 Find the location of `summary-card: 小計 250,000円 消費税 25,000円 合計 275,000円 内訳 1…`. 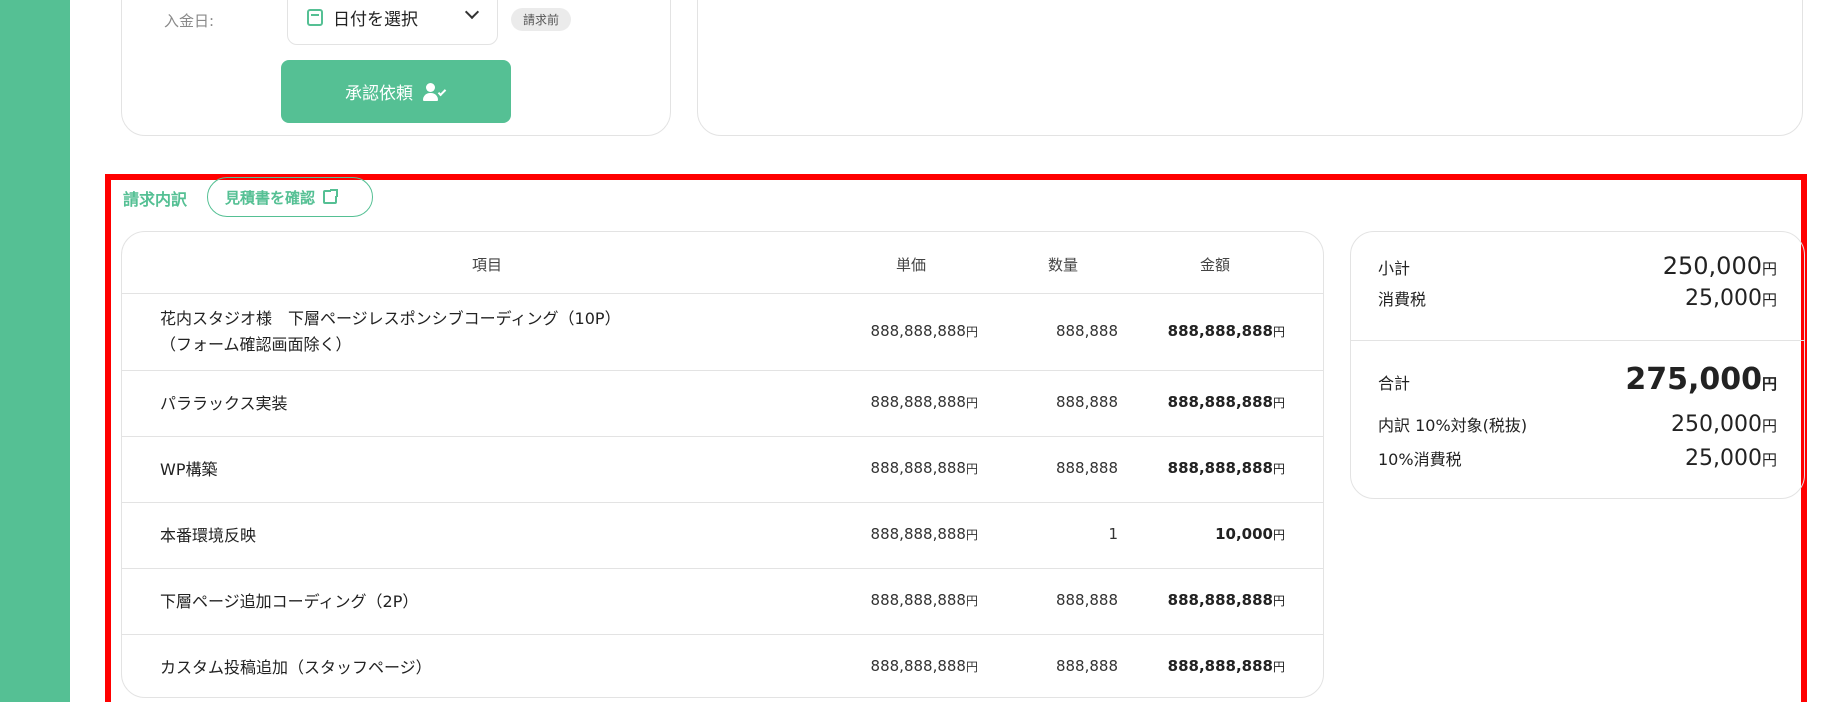

summary-card: 小計 250,000円 消費税 25,000円 合計 275,000円 内訳 1… is located at coordinates (1577, 365).